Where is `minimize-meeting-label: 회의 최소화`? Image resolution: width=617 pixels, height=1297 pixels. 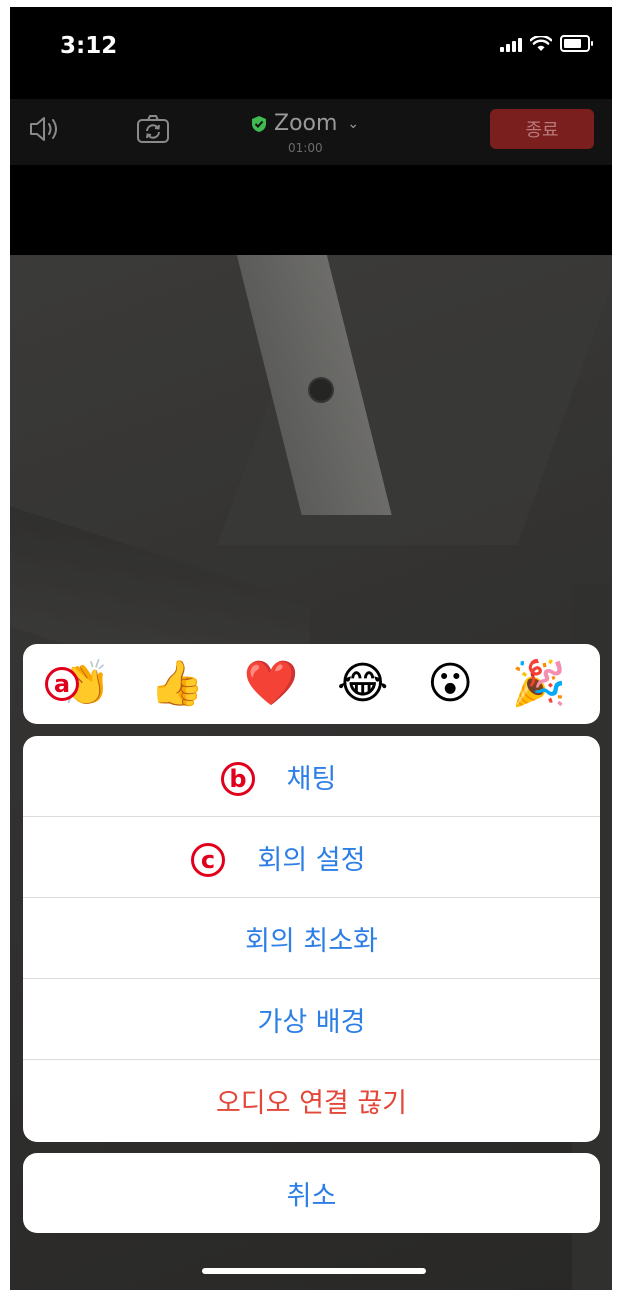 minimize-meeting-label: 회의 최소화 is located at coordinates (311, 941).